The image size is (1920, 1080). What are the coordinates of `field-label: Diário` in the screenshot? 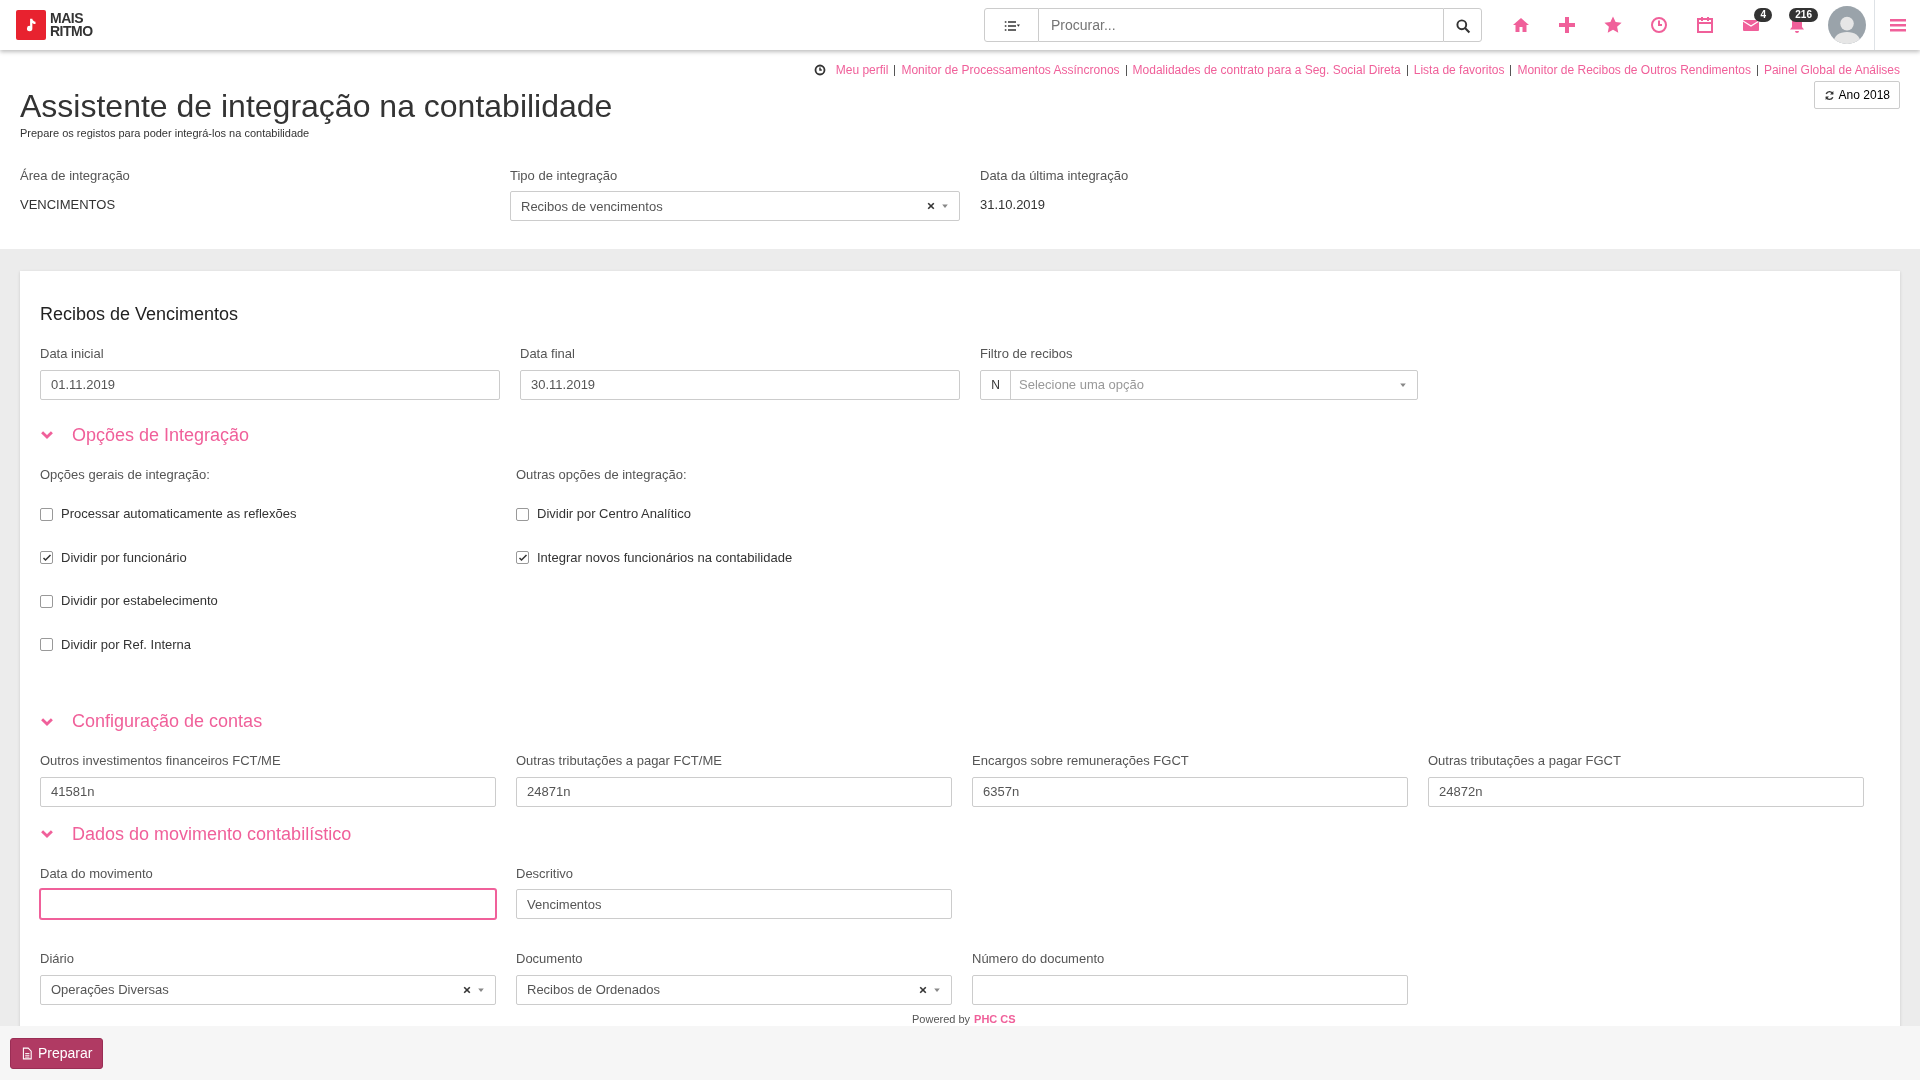 It's located at (57, 959).